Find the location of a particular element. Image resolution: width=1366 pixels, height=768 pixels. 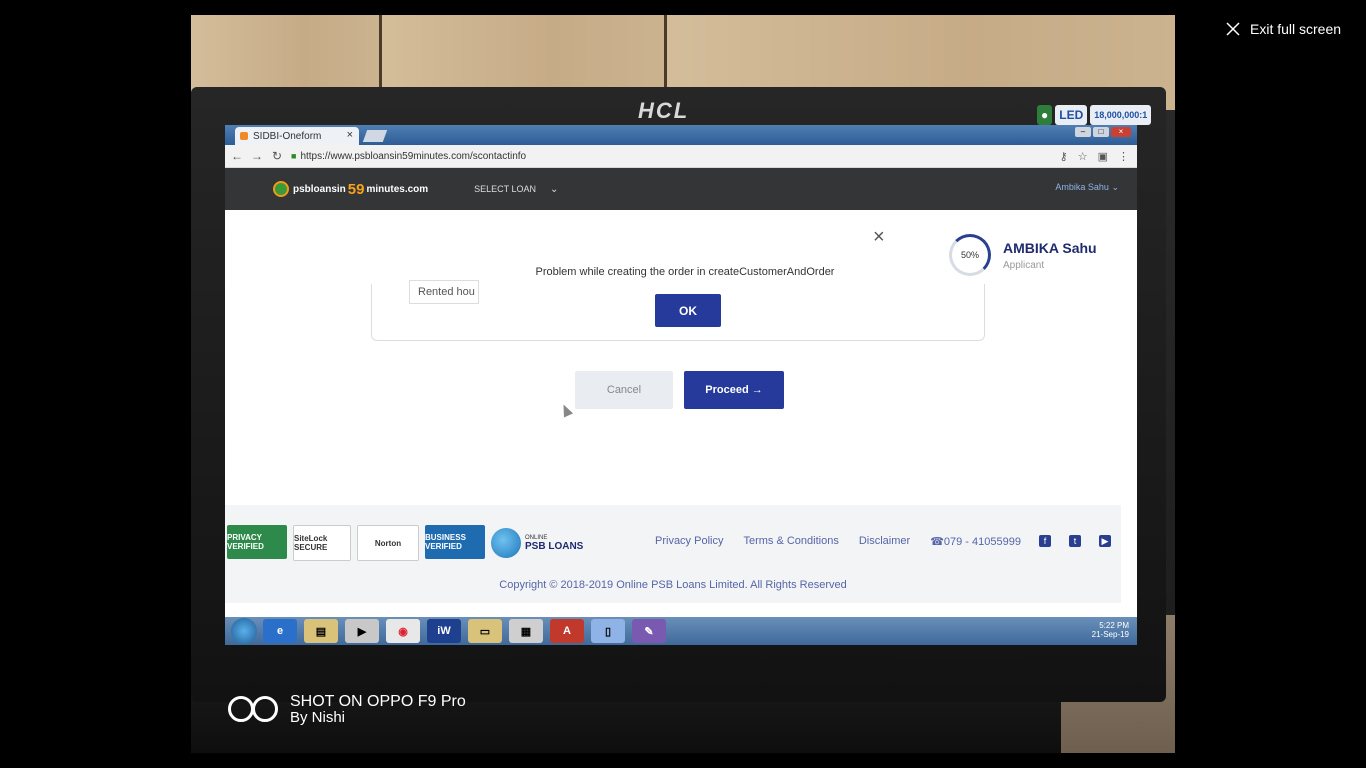

logo-text-right: minutes.com is located at coordinates (397, 189).